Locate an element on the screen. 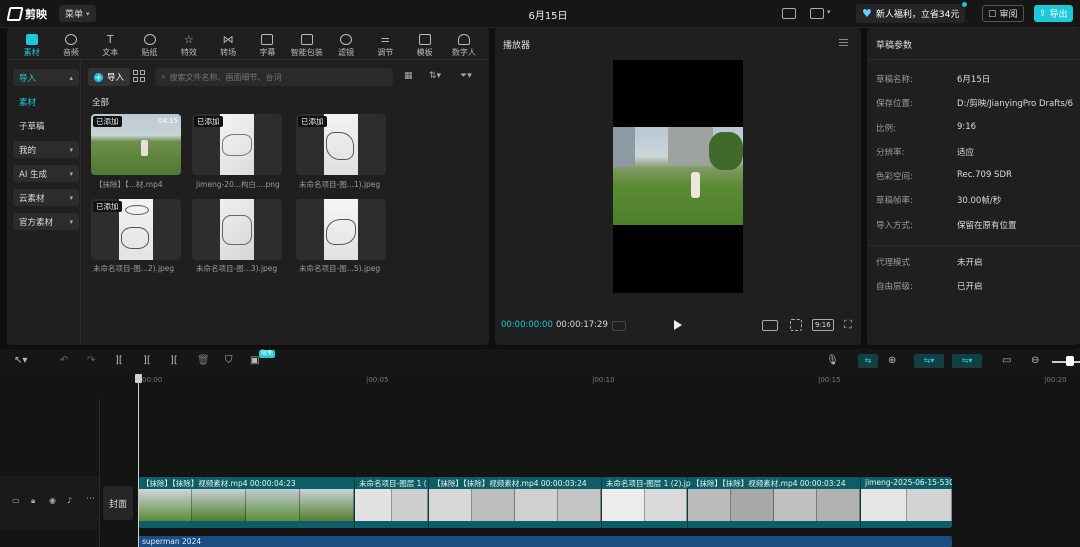 Image resolution: width=1080 pixels, height=547 pixels. timeline-clip: 未命名项目-图层 1 (2).jp is located at coordinates (646, 502).